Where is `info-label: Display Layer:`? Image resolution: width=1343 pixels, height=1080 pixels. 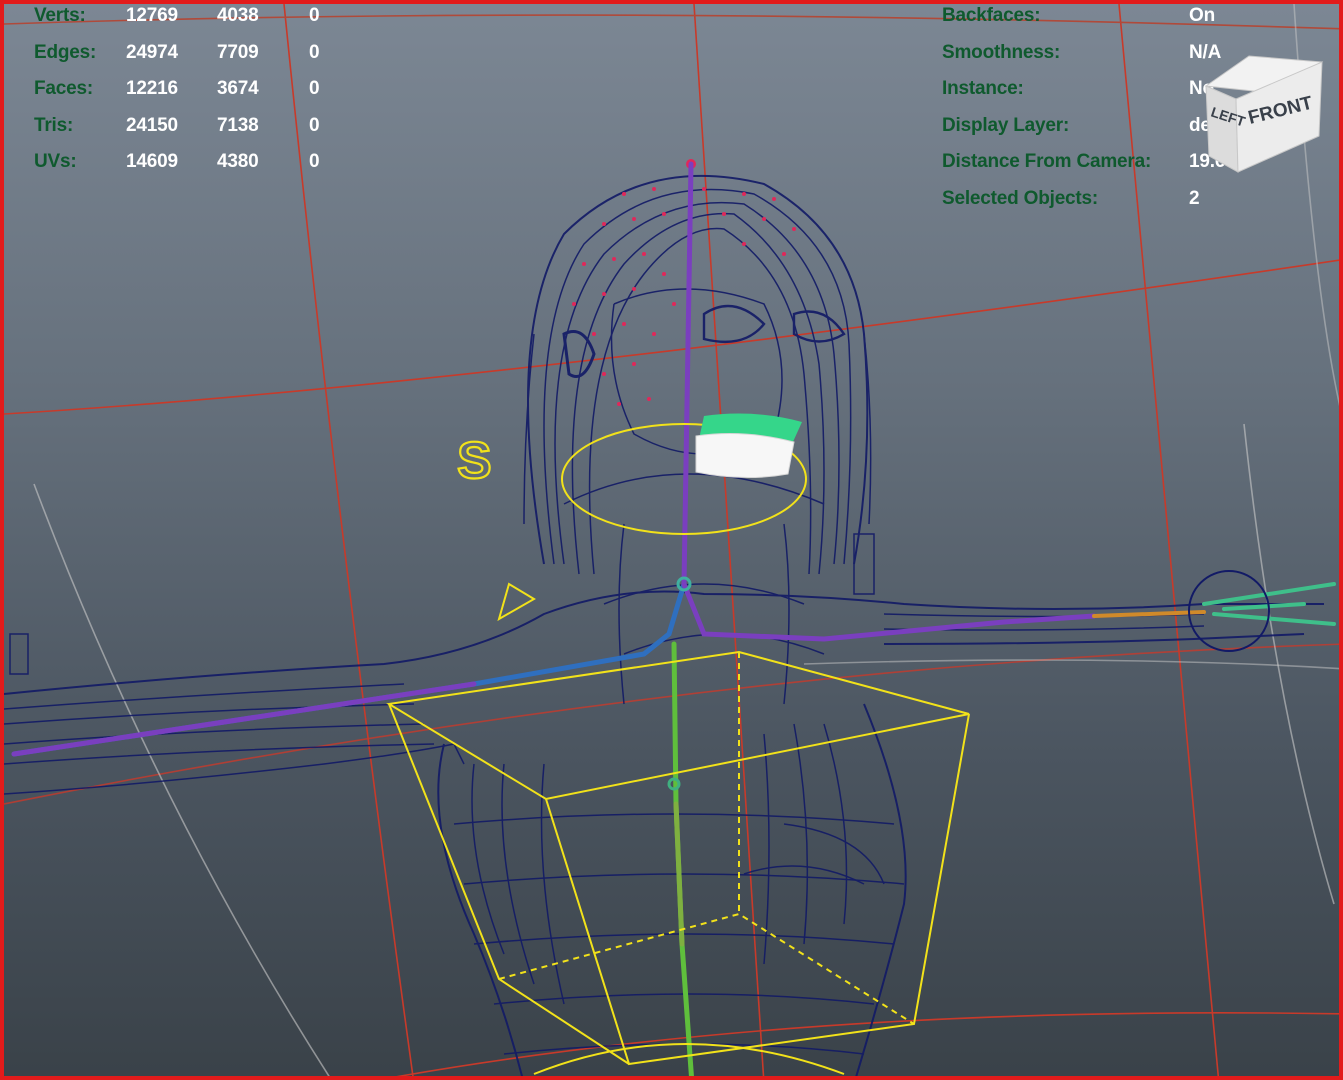
info-label: Display Layer: is located at coordinates (1006, 125).